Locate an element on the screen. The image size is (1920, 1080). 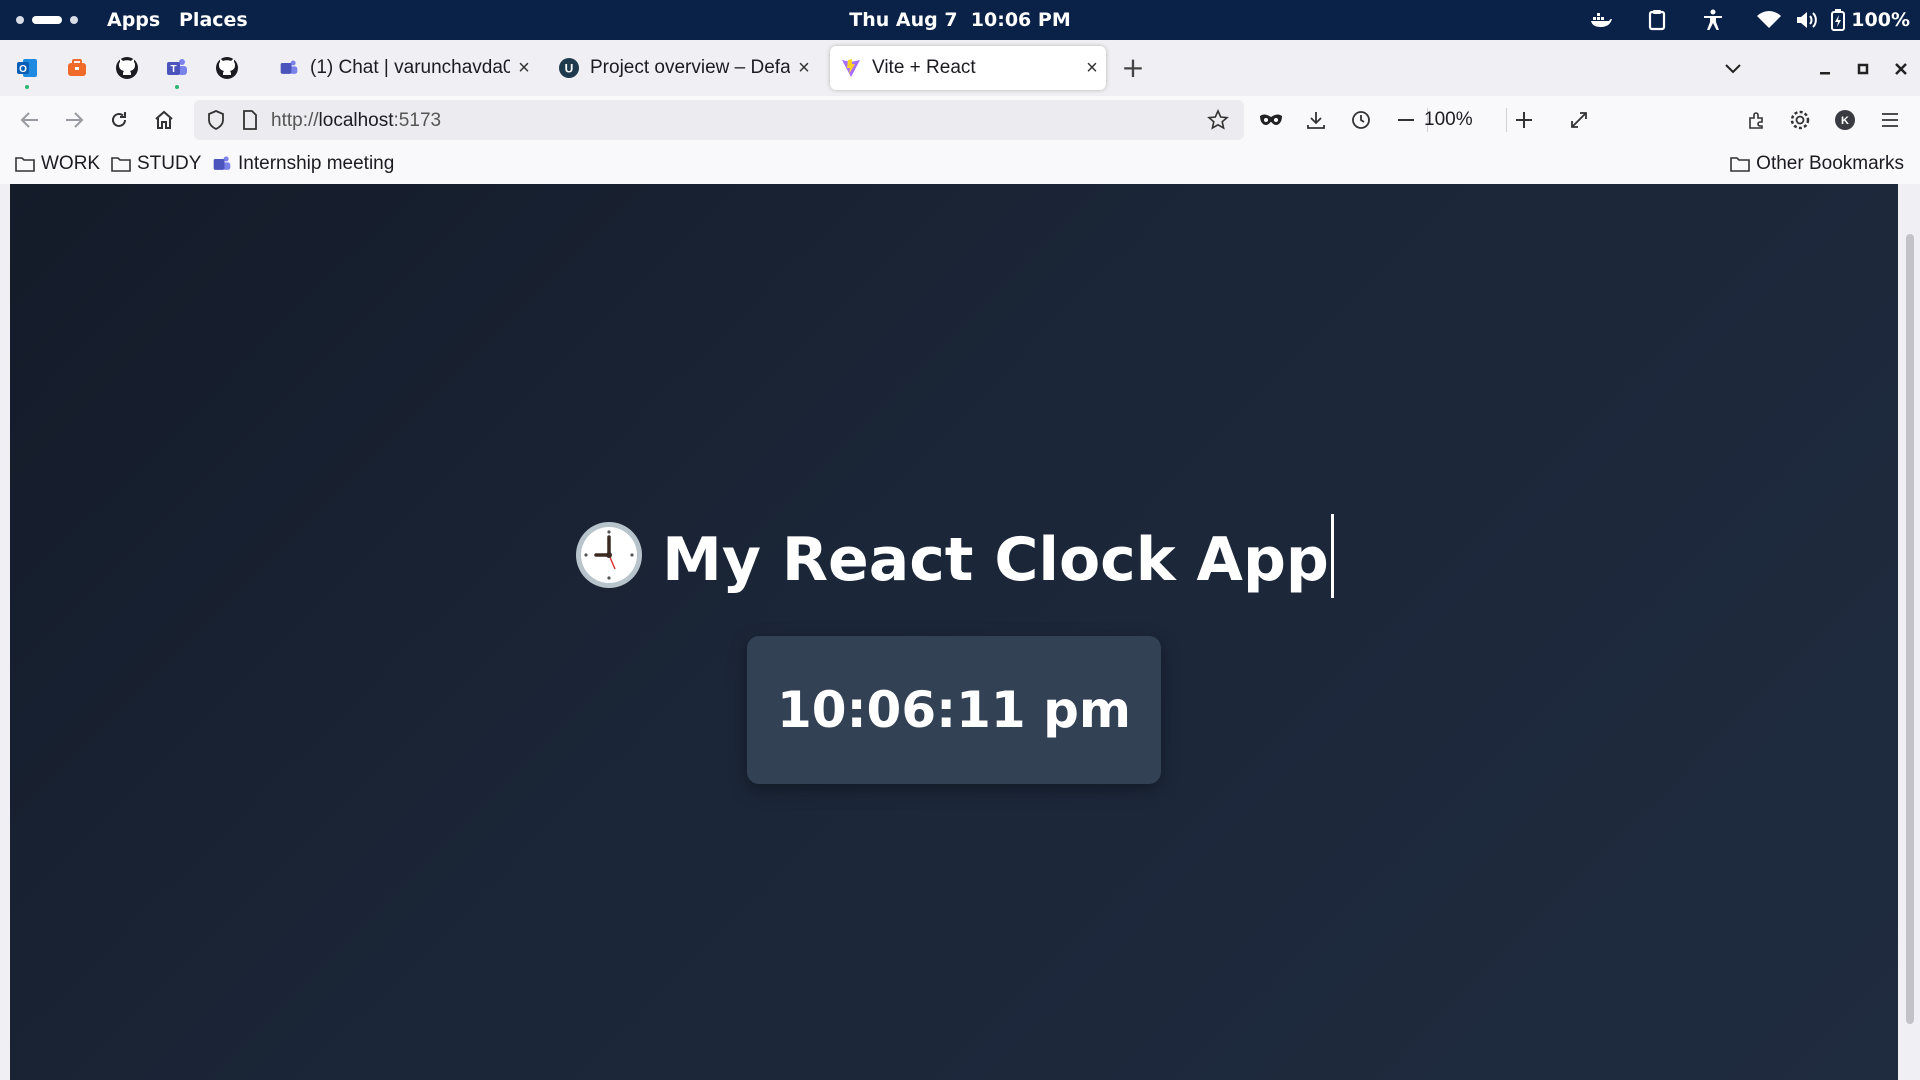
tab-title: (1) Chat | varunchavda0 is located at coordinates (410, 67).